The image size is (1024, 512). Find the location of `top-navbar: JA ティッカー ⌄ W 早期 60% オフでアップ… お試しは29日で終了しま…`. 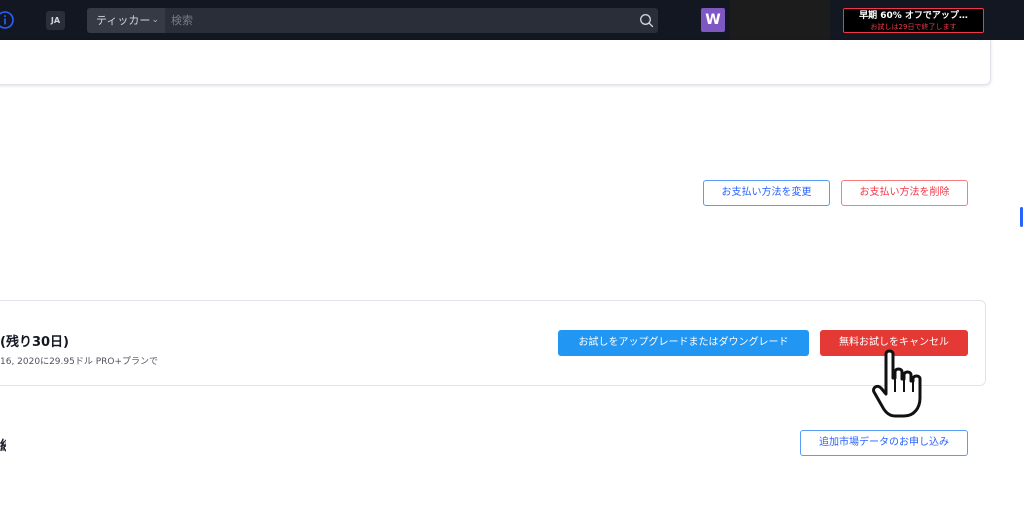

top-navbar: JA ティッカー ⌄ W 早期 60% オフでアップ… お試しは29日で終了しま… is located at coordinates (512, 20).